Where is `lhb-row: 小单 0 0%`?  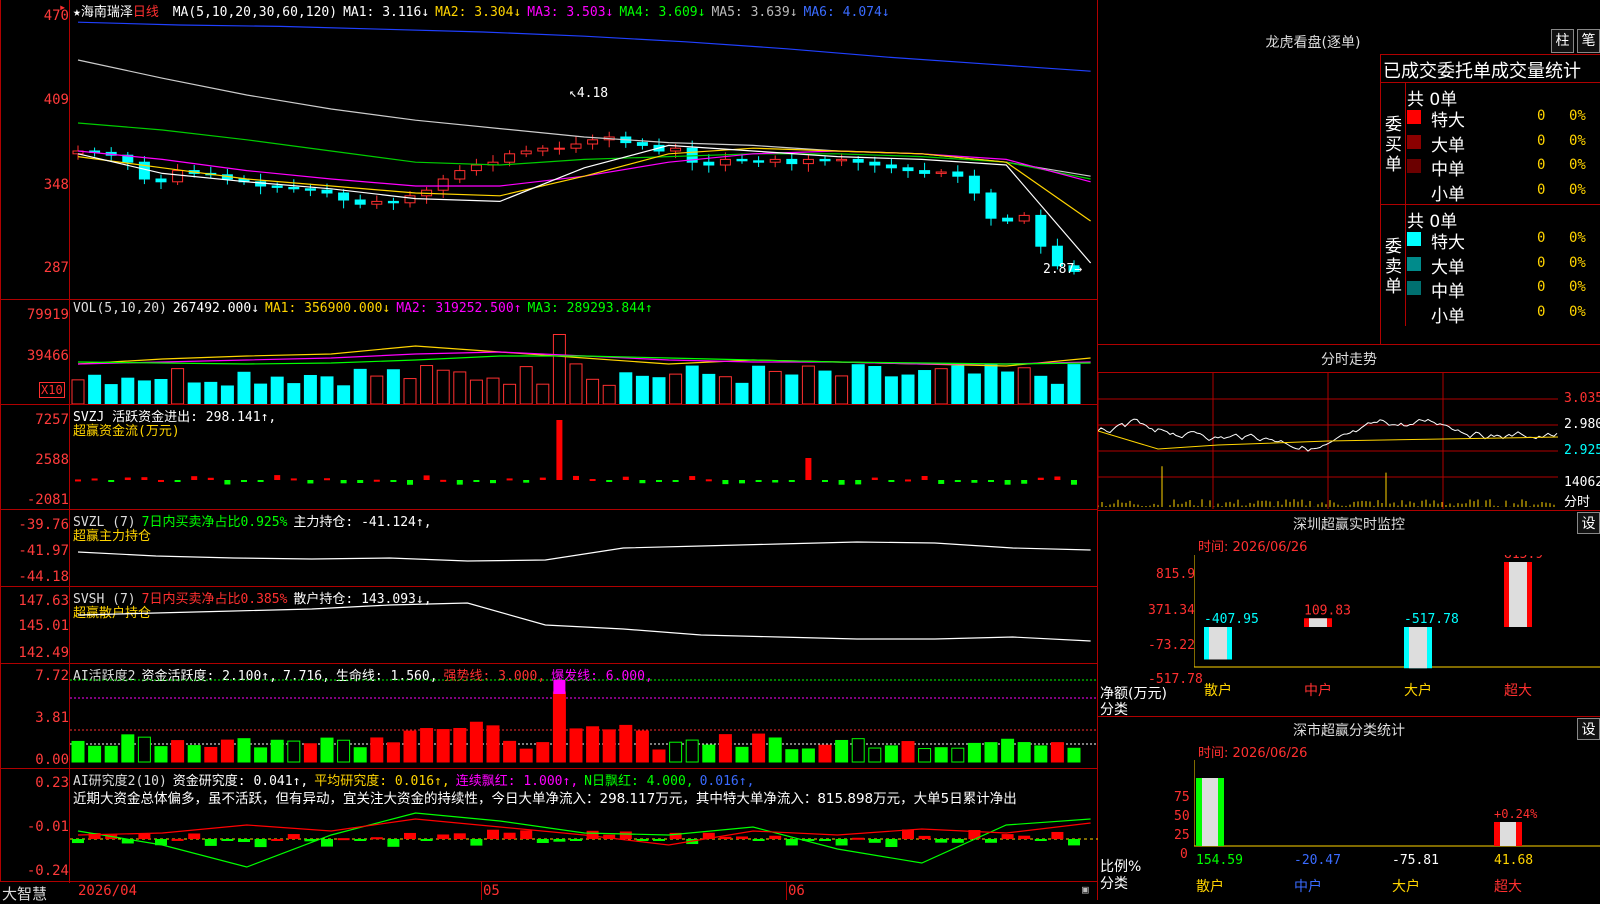 lhb-row: 小单 0 0% is located at coordinates (1503, 192).